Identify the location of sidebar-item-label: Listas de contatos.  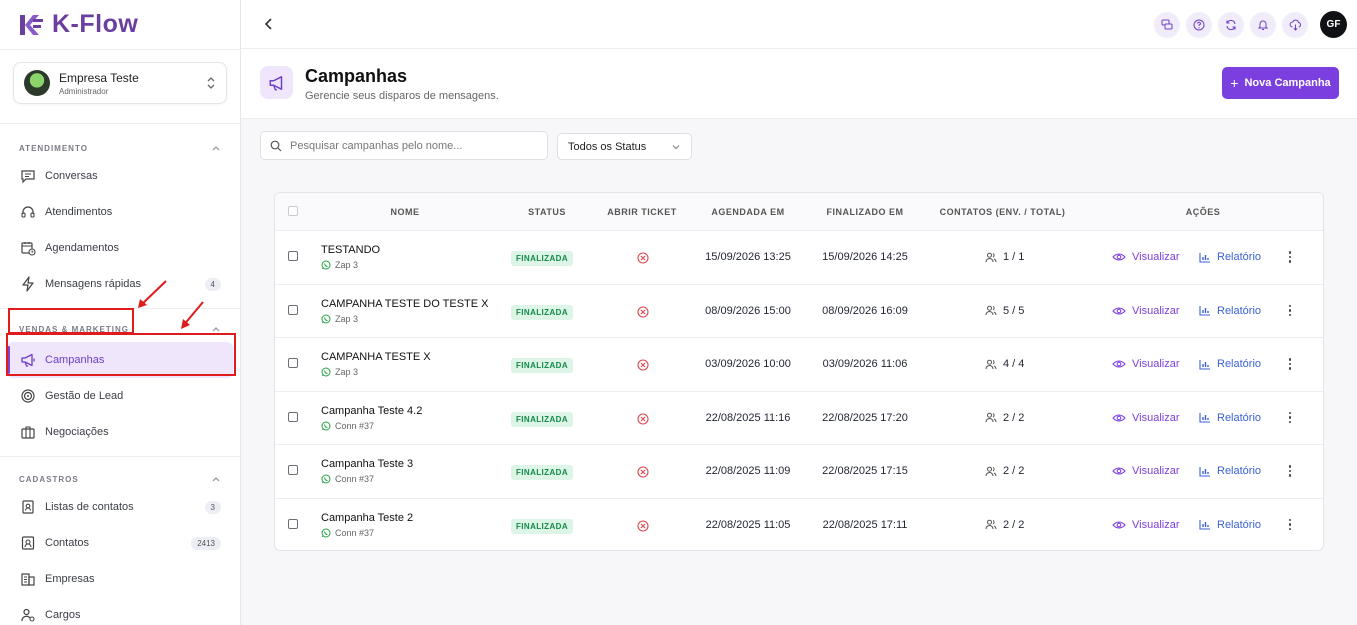
(89, 507).